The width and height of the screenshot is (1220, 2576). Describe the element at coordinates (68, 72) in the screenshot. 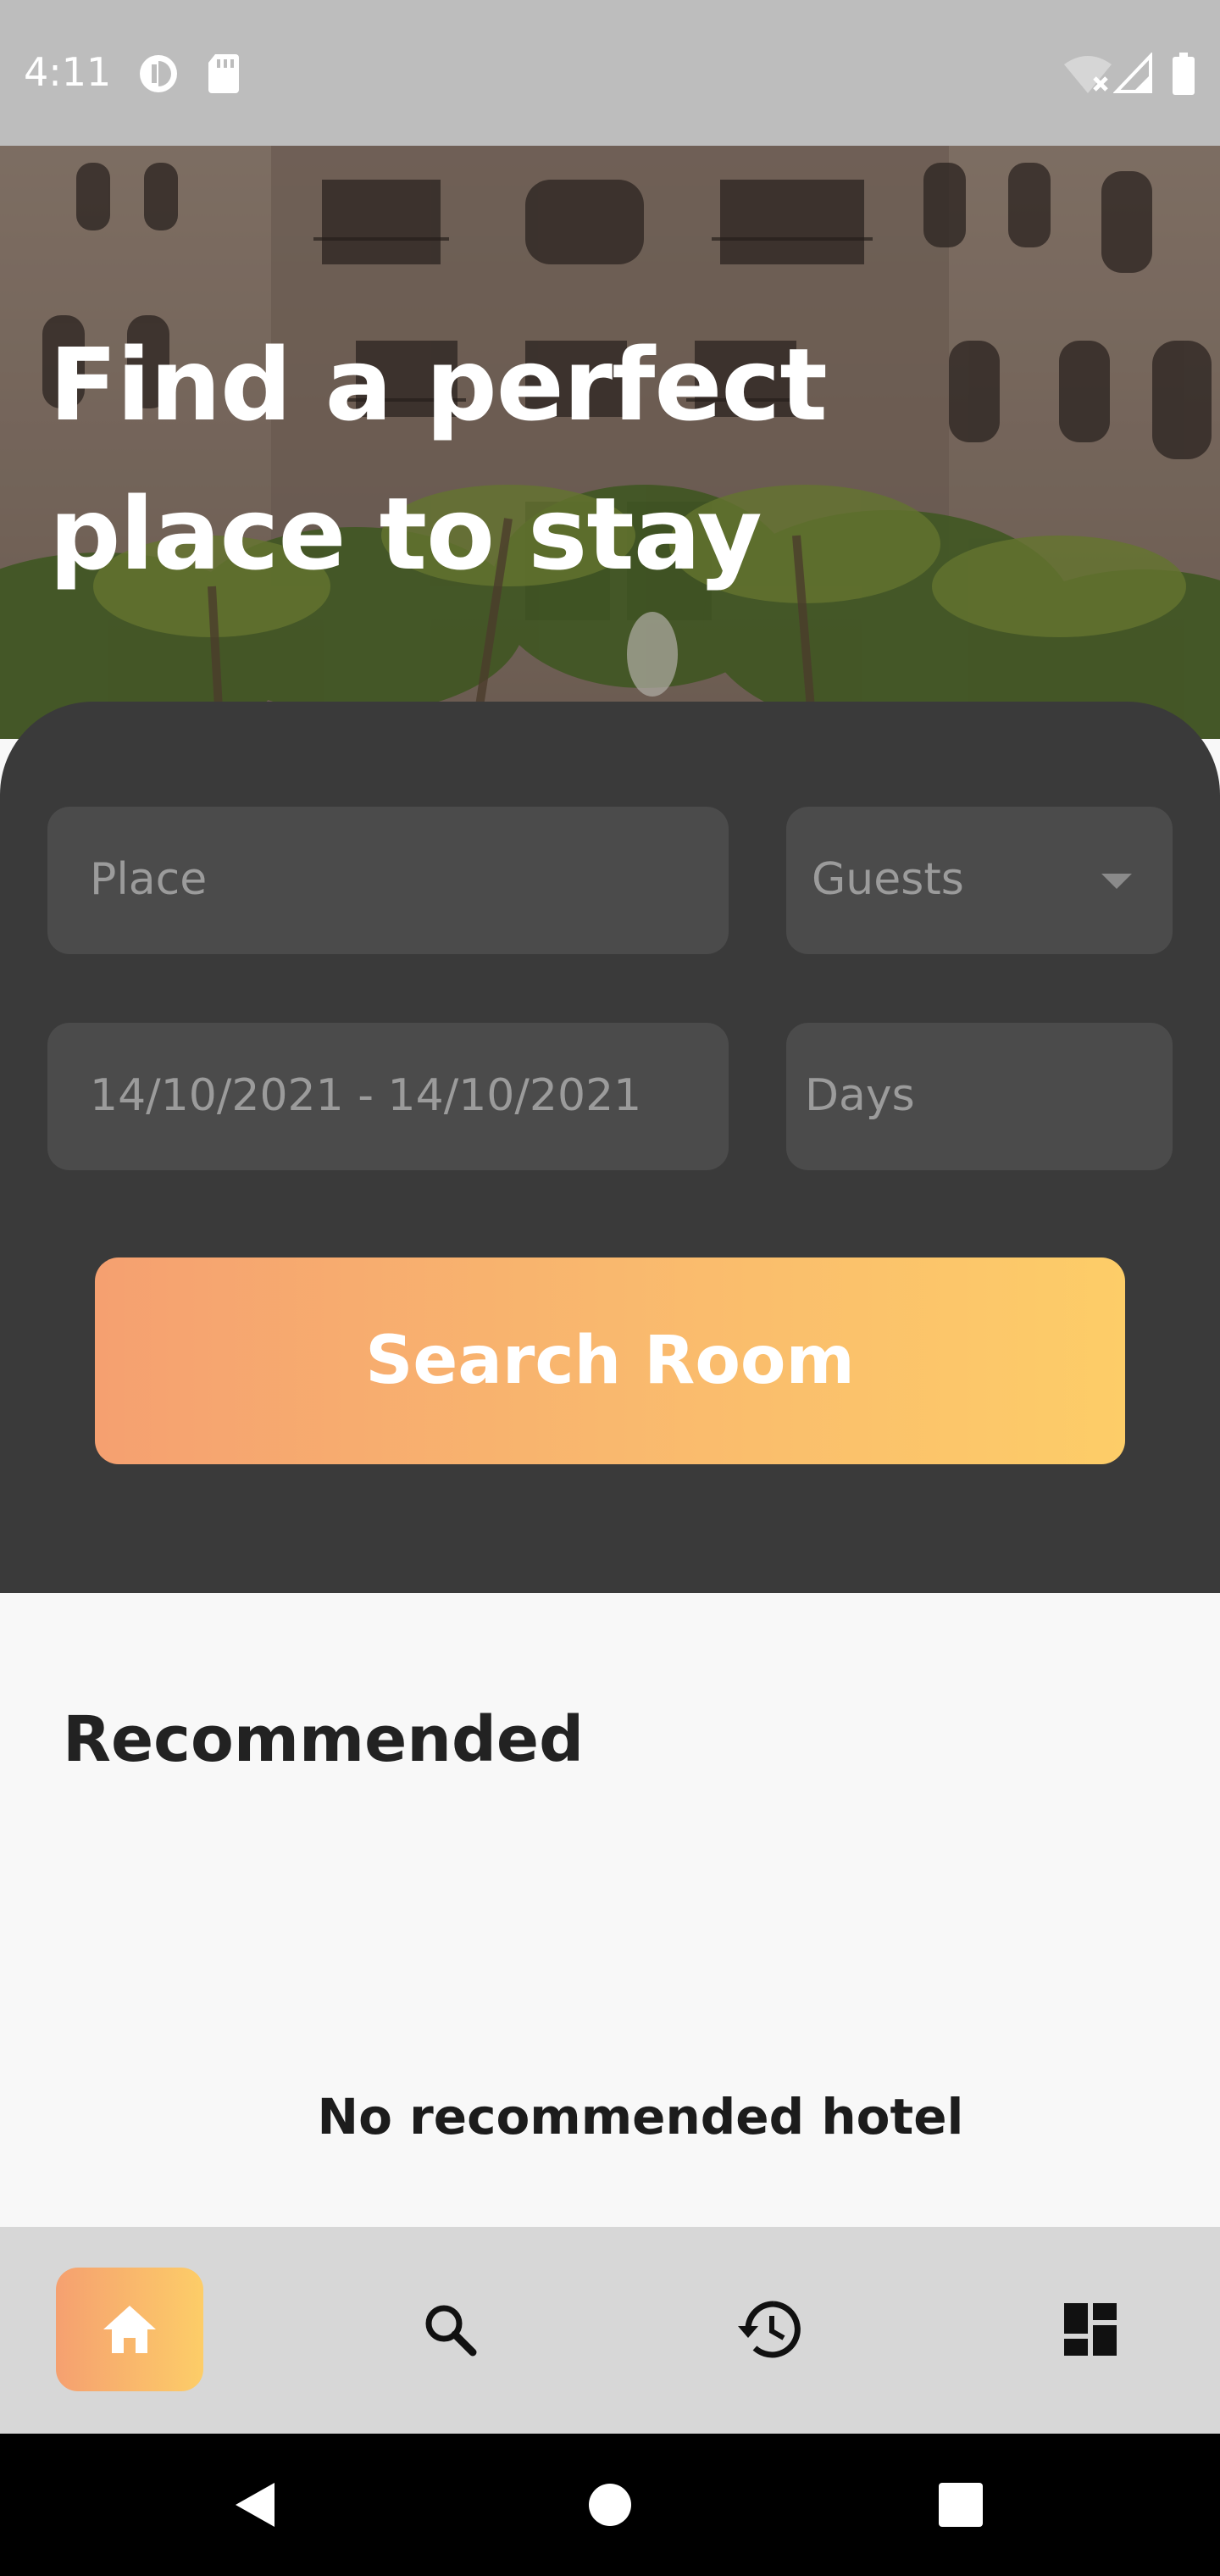

I see `status-time: 4:11` at that location.